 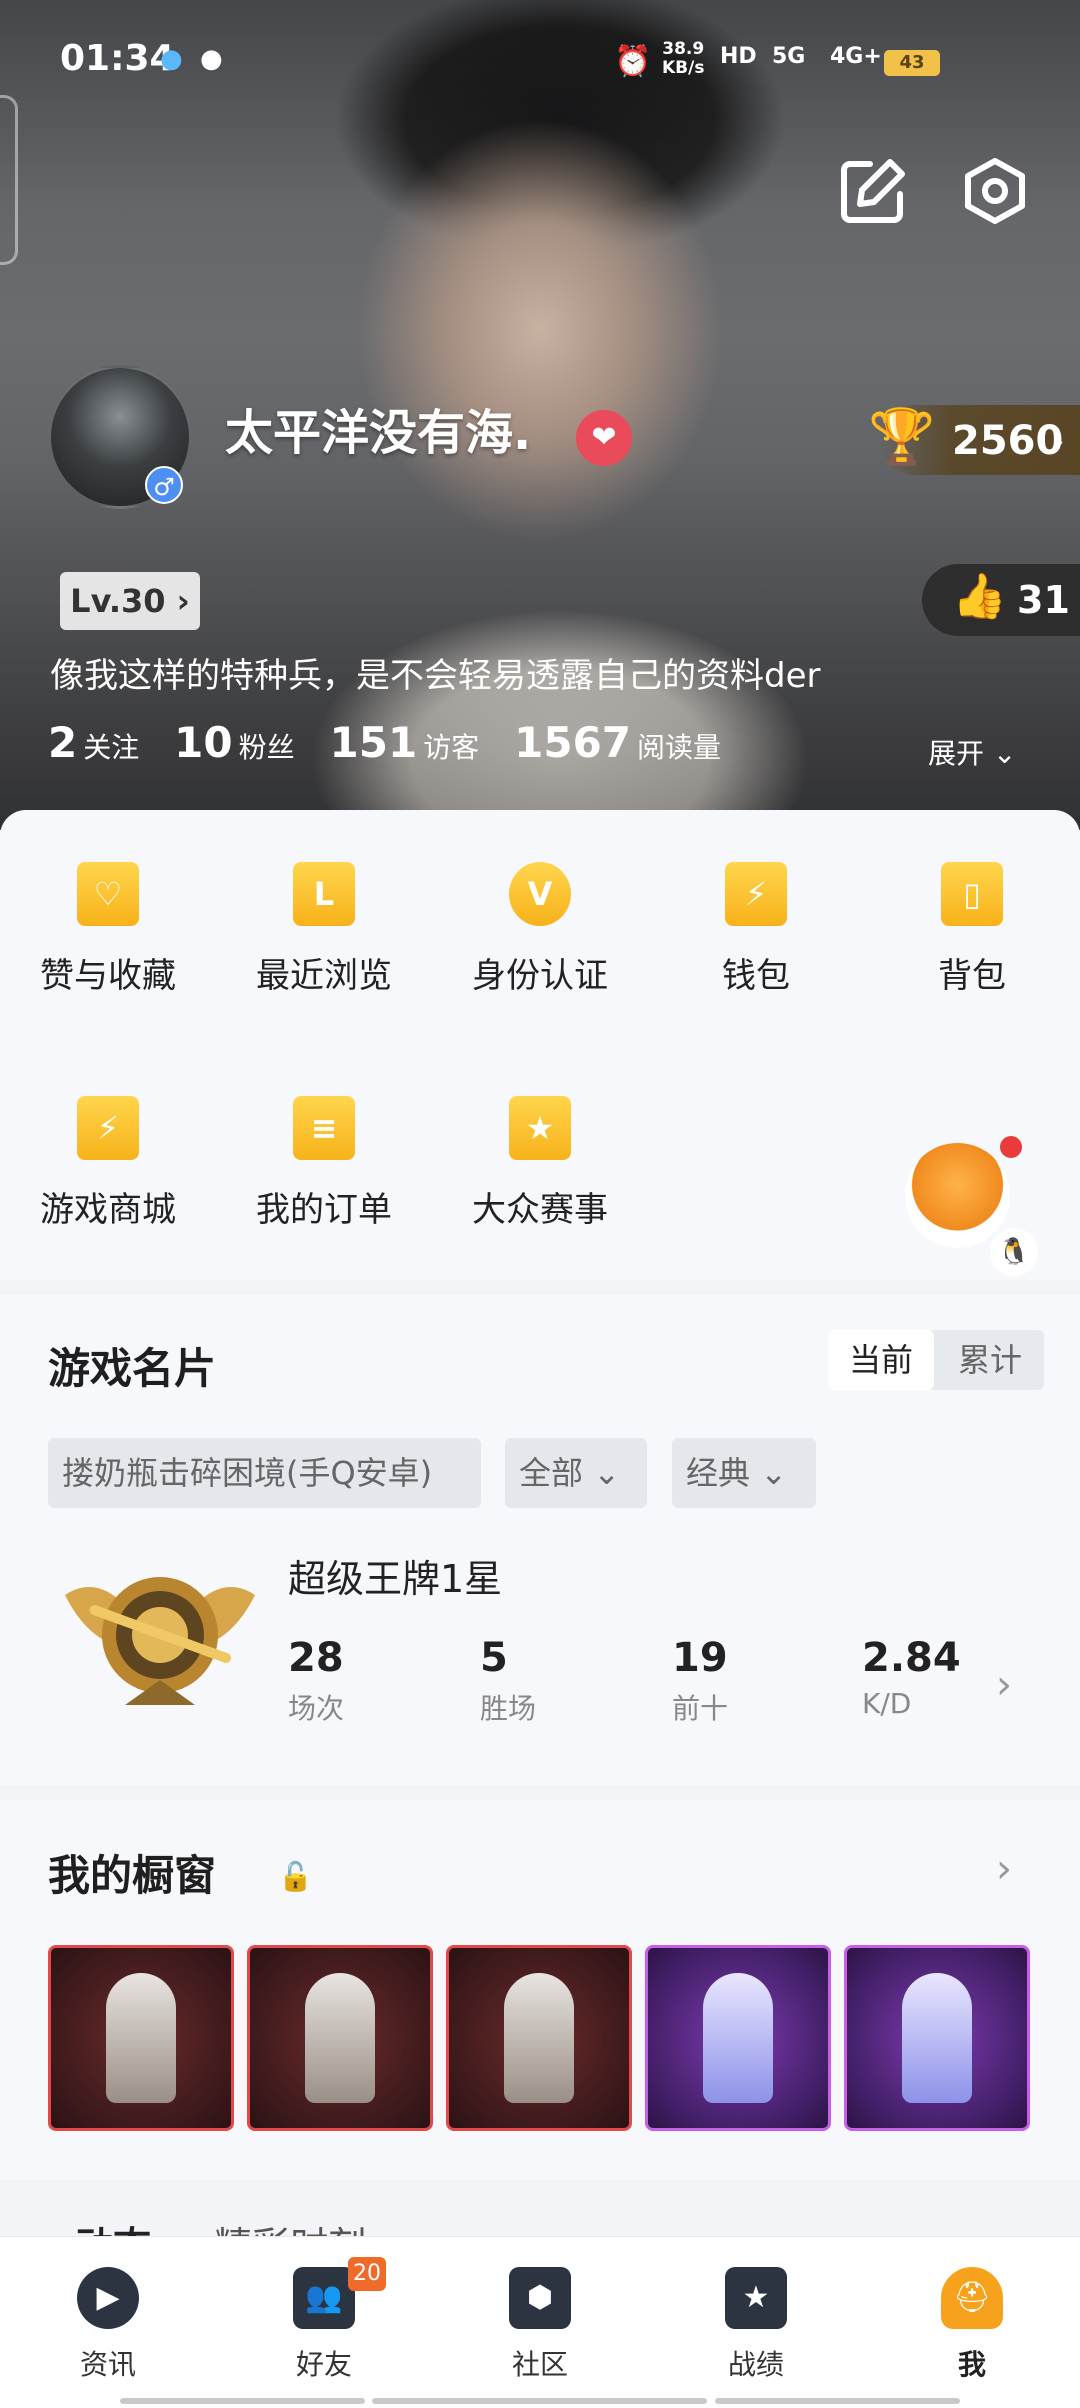 I want to click on type-select-value: 经典, so click(x=718, y=1473).